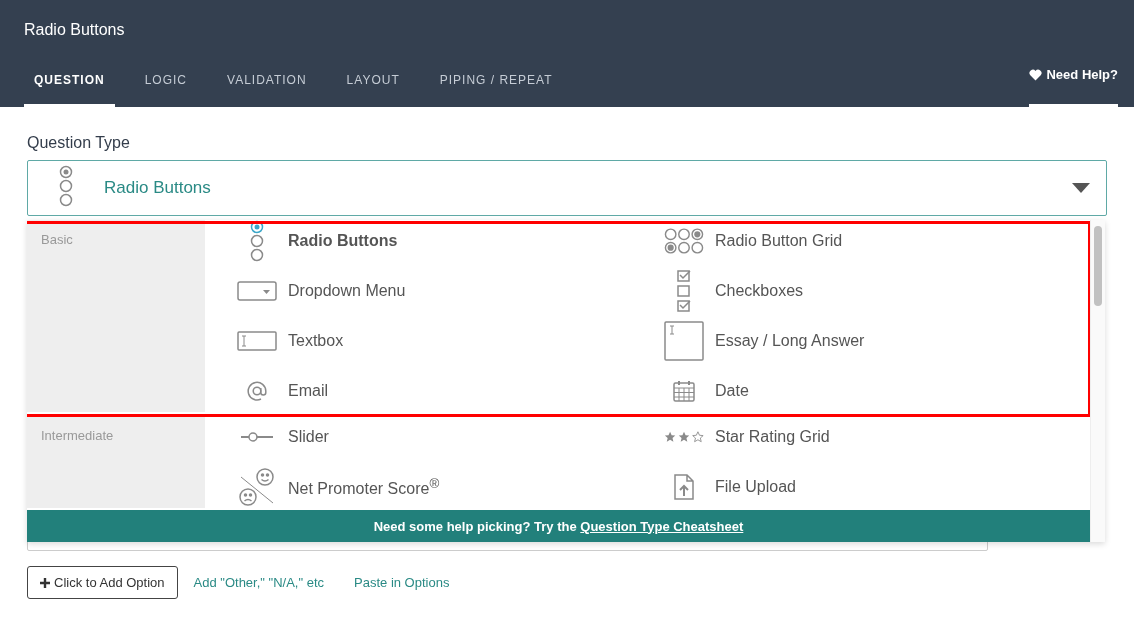 The width and height of the screenshot is (1134, 635). Describe the element at coordinates (257, 437) in the screenshot. I see `slider-icon` at that location.